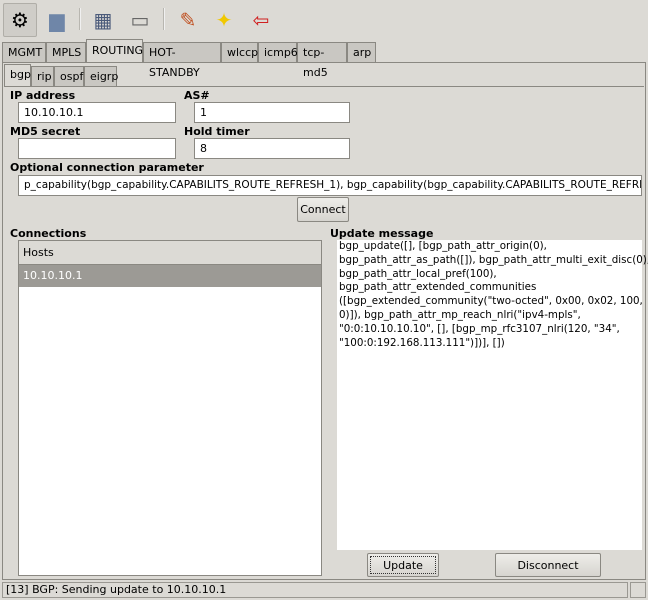  I want to click on star-icon: ✦, so click(224, 20).